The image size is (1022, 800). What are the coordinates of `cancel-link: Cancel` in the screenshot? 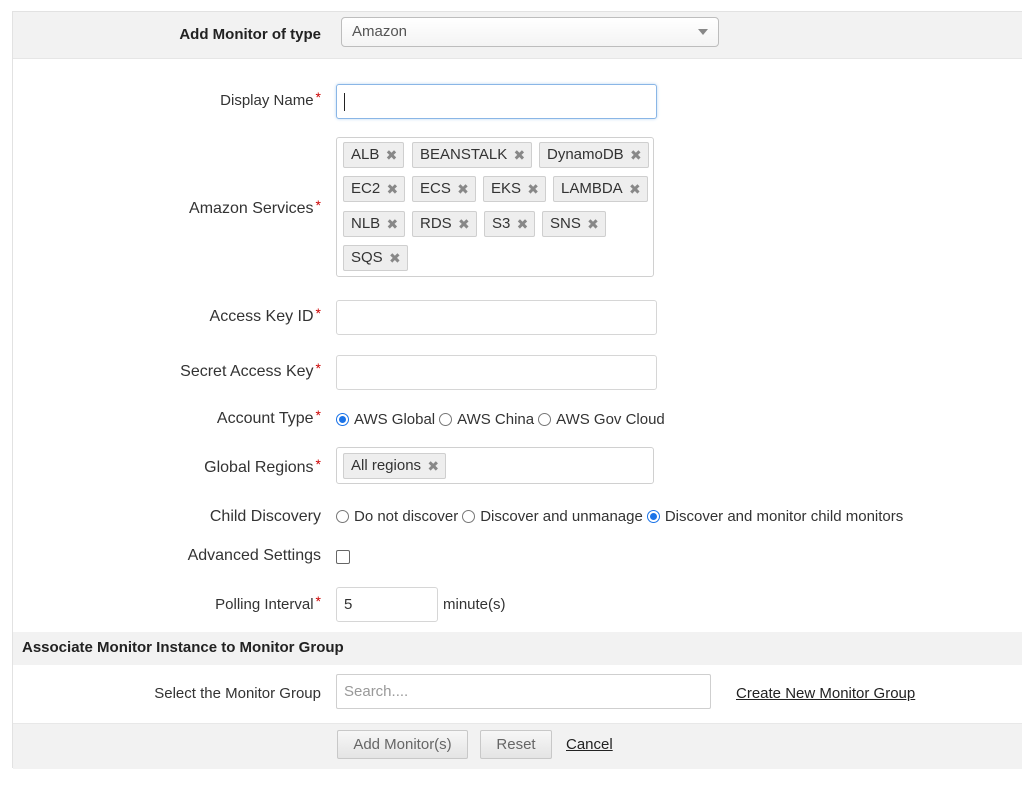 It's located at (589, 744).